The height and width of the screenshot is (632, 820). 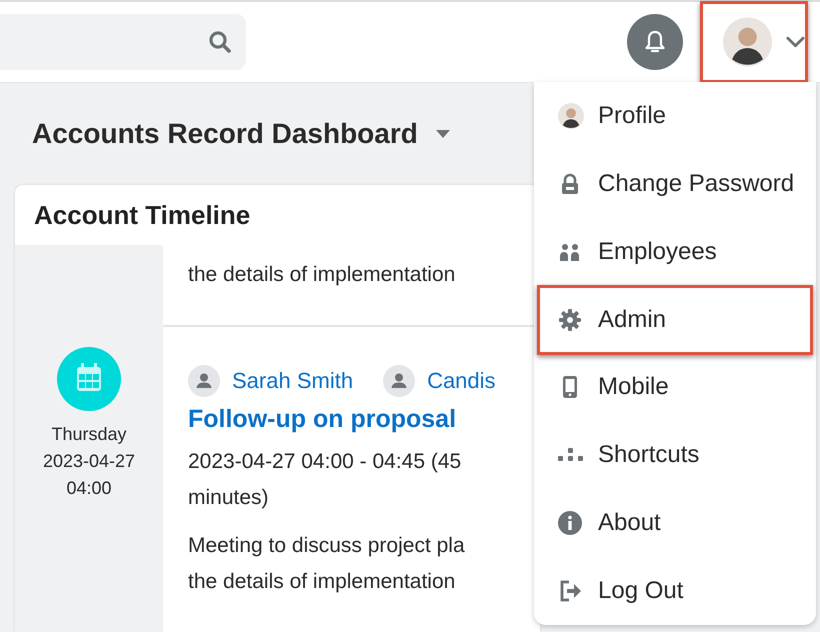 I want to click on calendar-icon, so click(x=89, y=379).